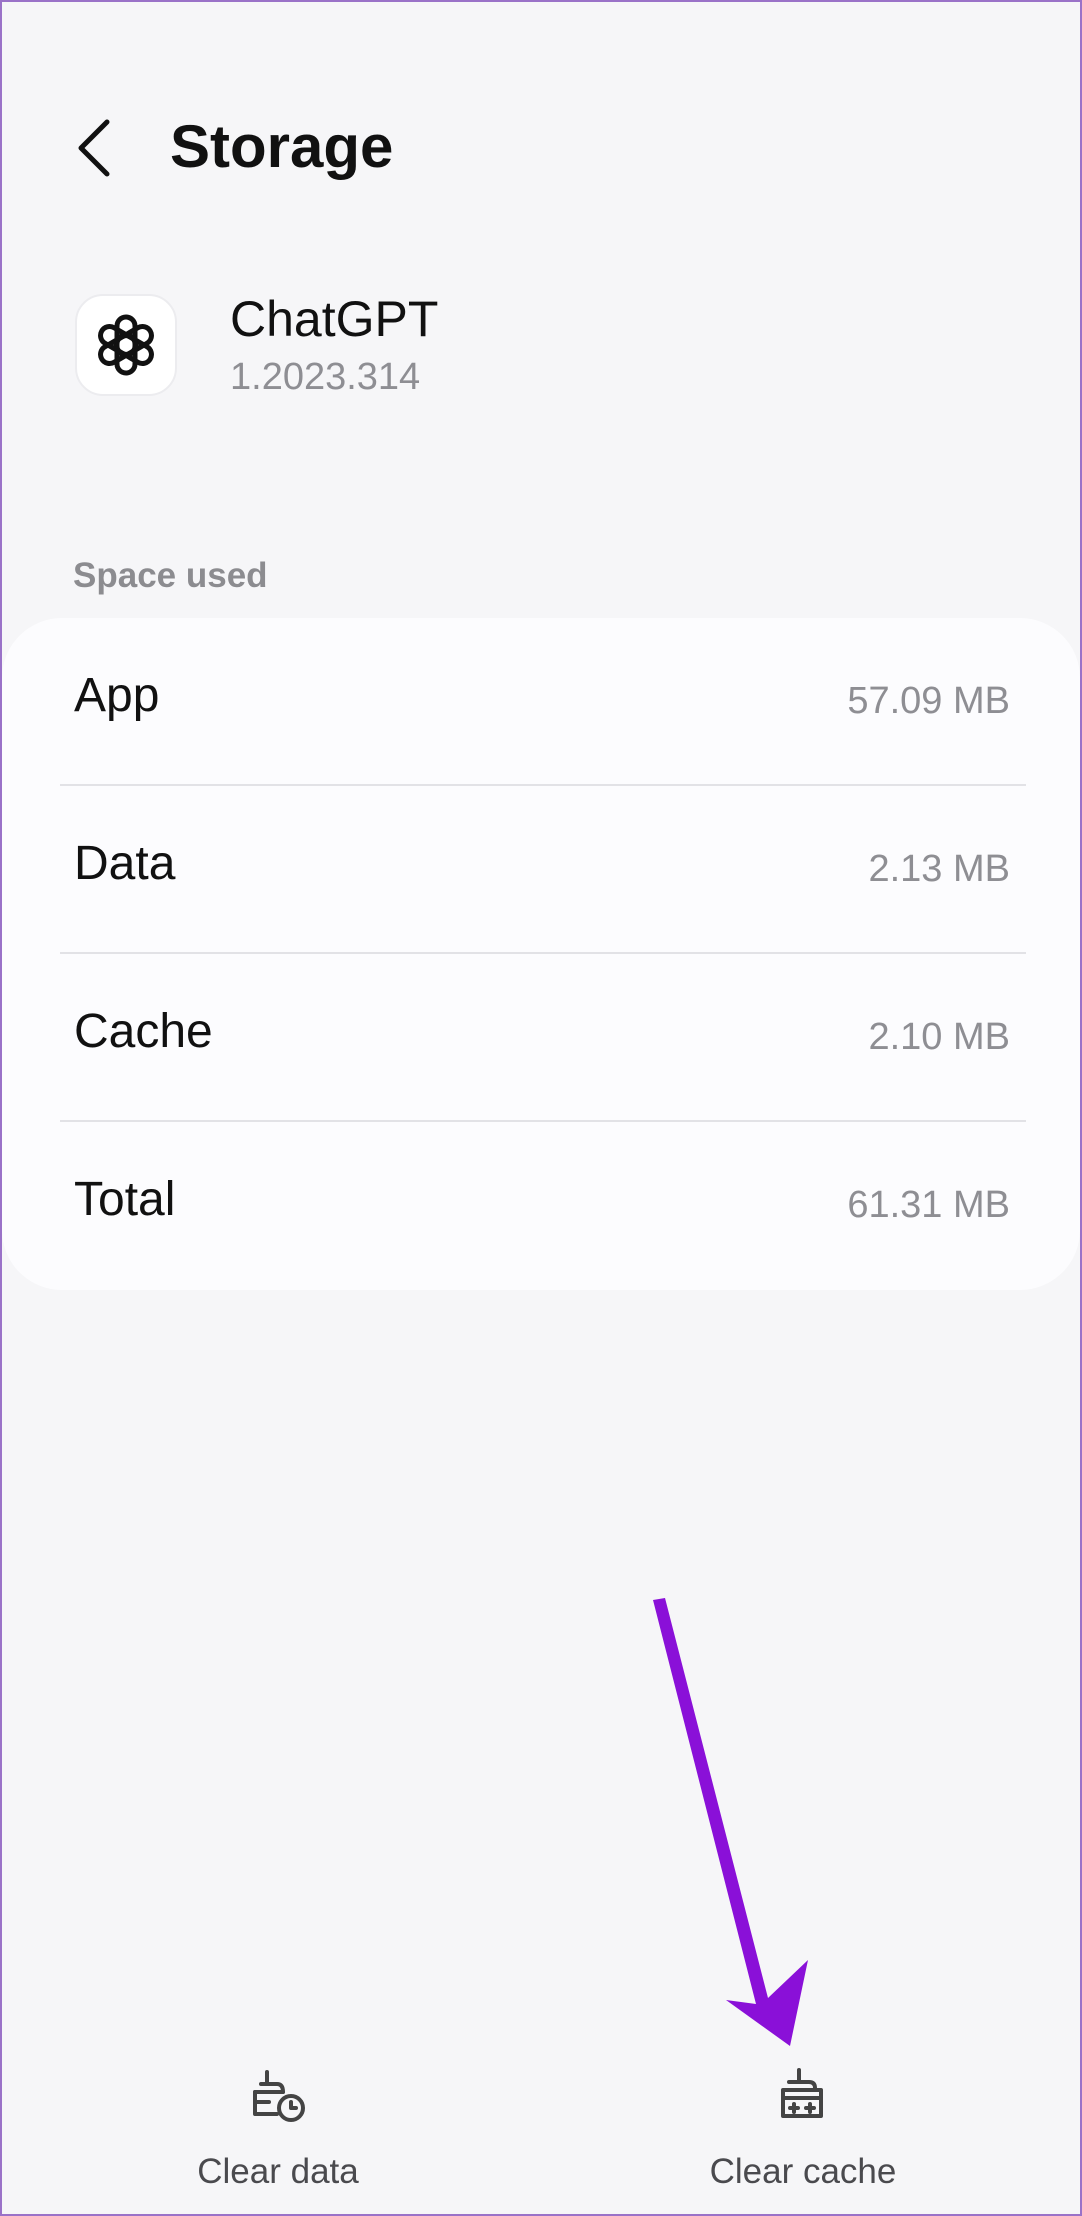 This screenshot has height=2216, width=1082. I want to click on app-icon, so click(126, 345).